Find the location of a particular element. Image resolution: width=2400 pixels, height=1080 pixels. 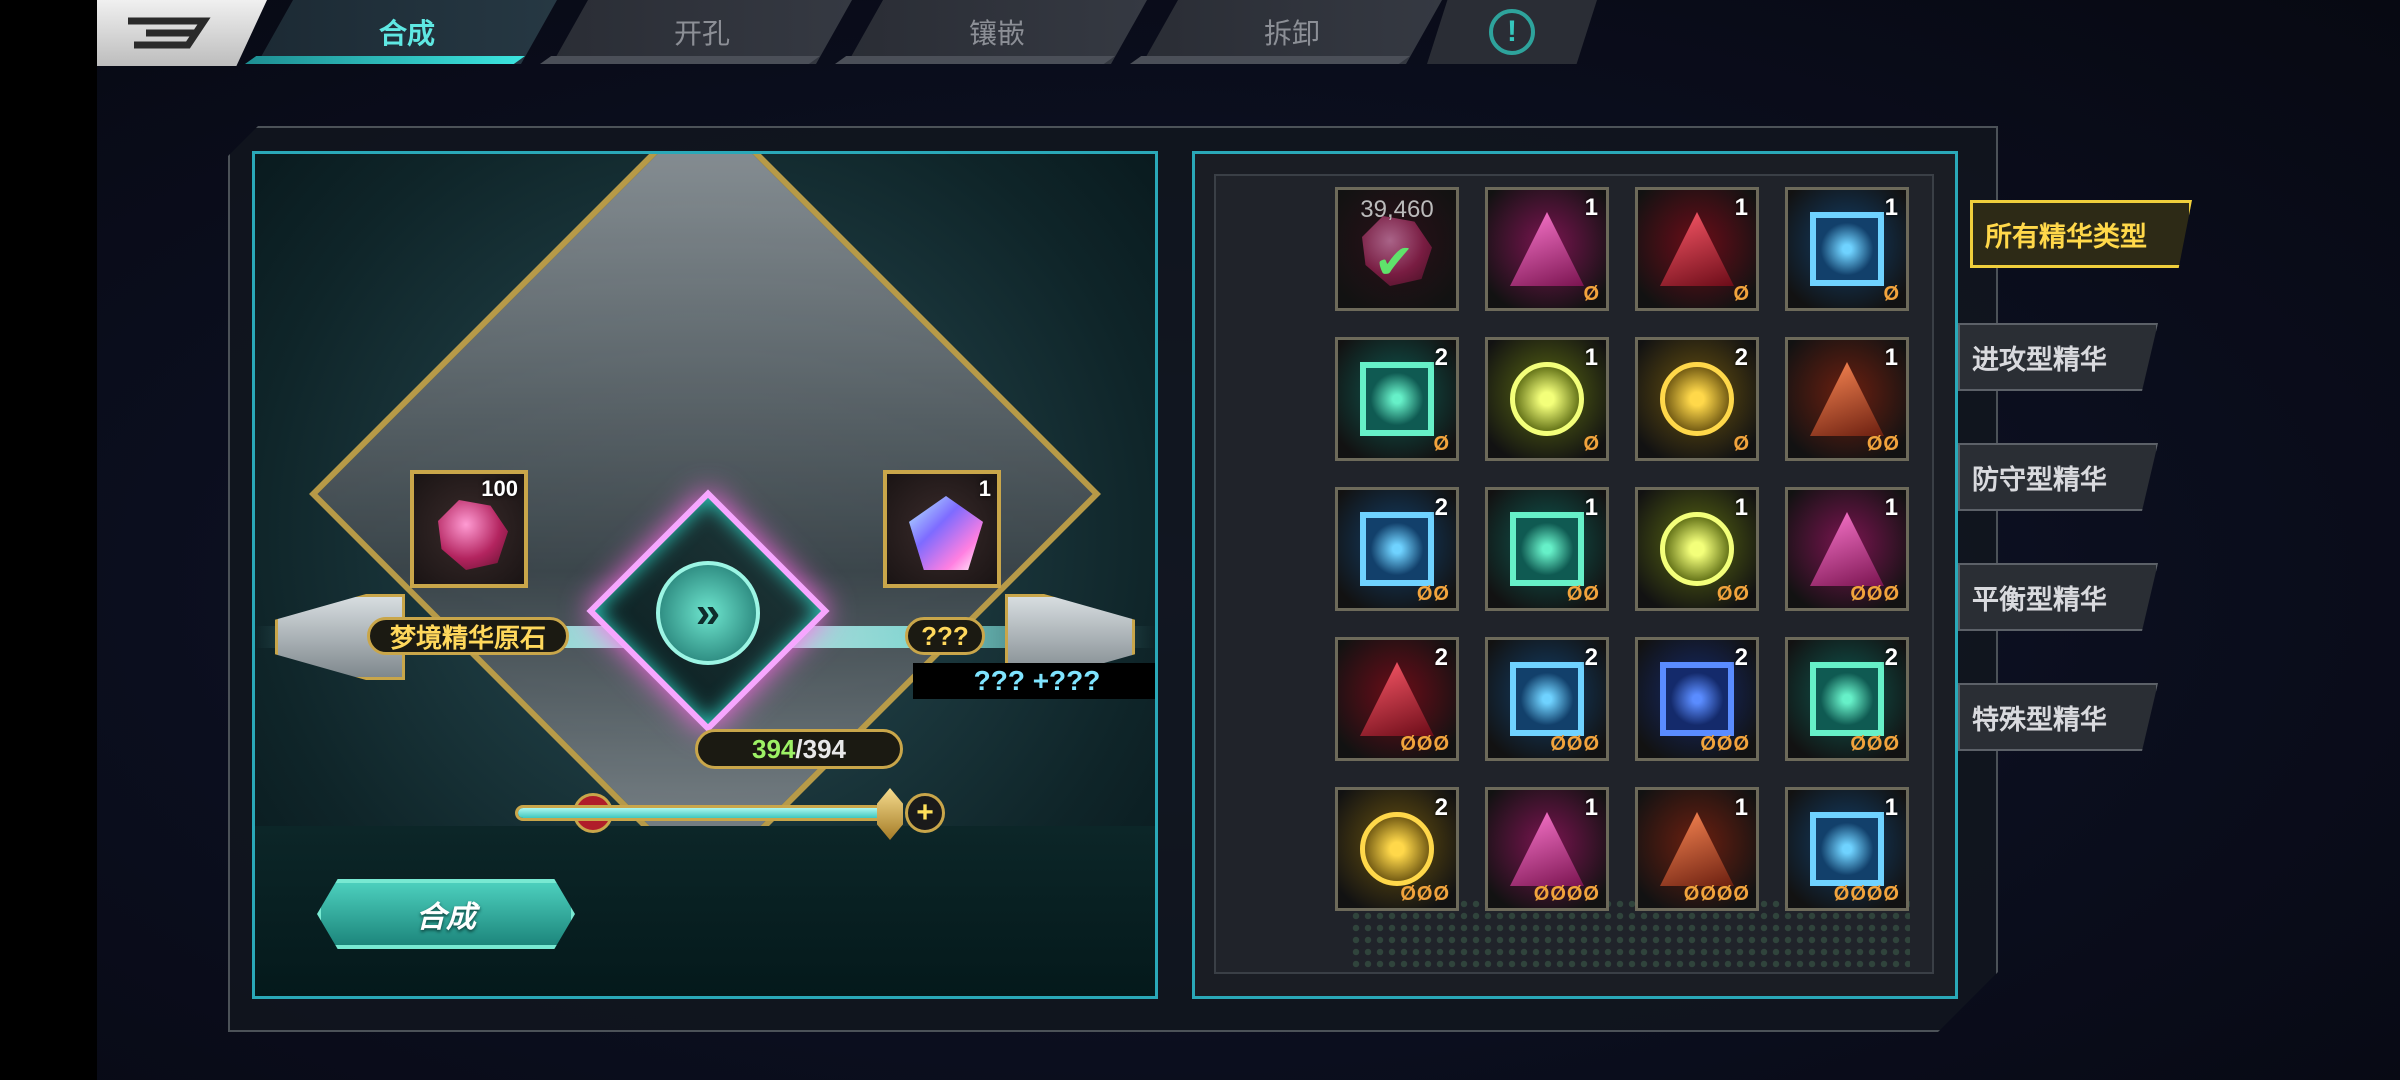

category-all: 所有精华类型 is located at coordinates (2081, 234).